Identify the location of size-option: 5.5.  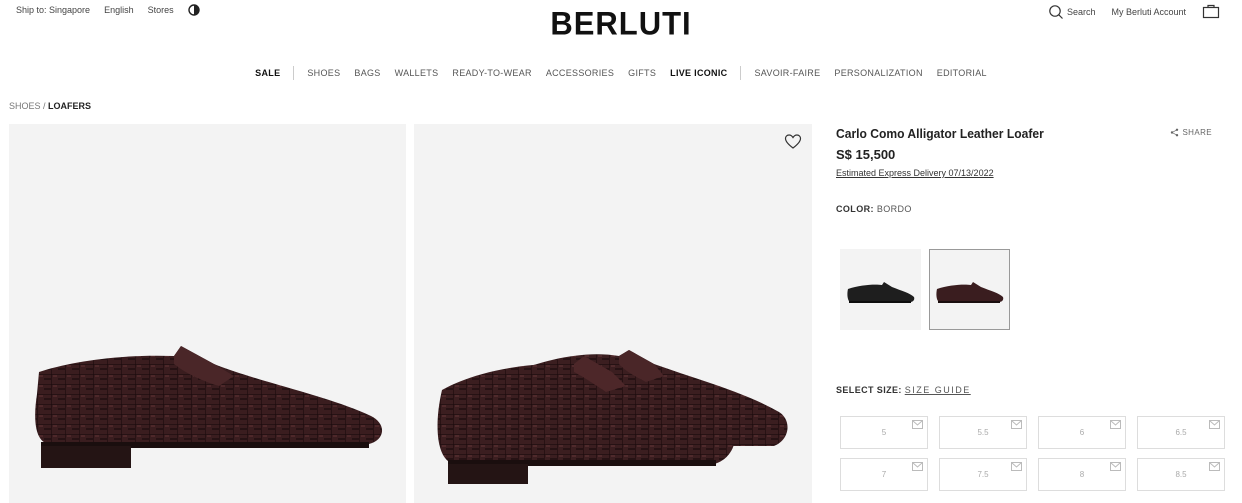
(983, 432).